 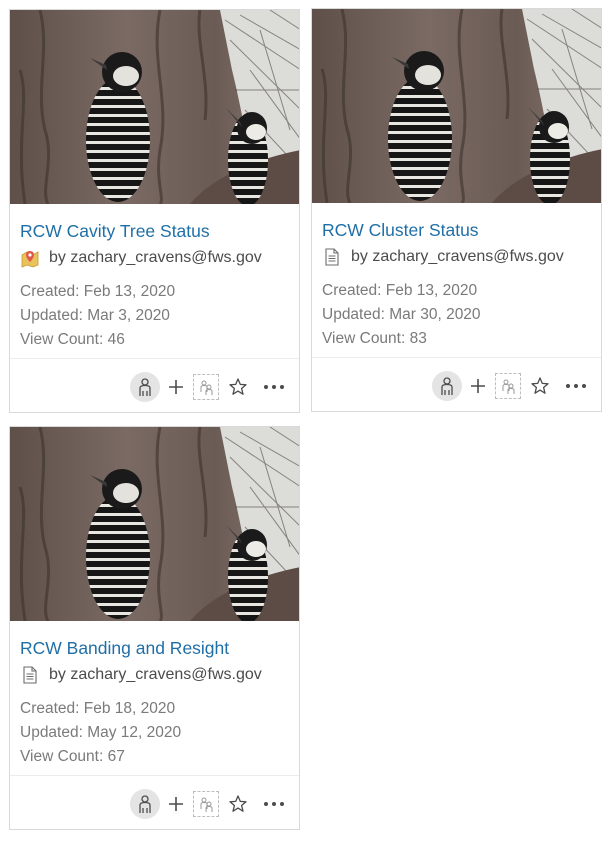 What do you see at coordinates (95, 315) in the screenshot?
I see `updated-date: Updated: Mar 3, 2020` at bounding box center [95, 315].